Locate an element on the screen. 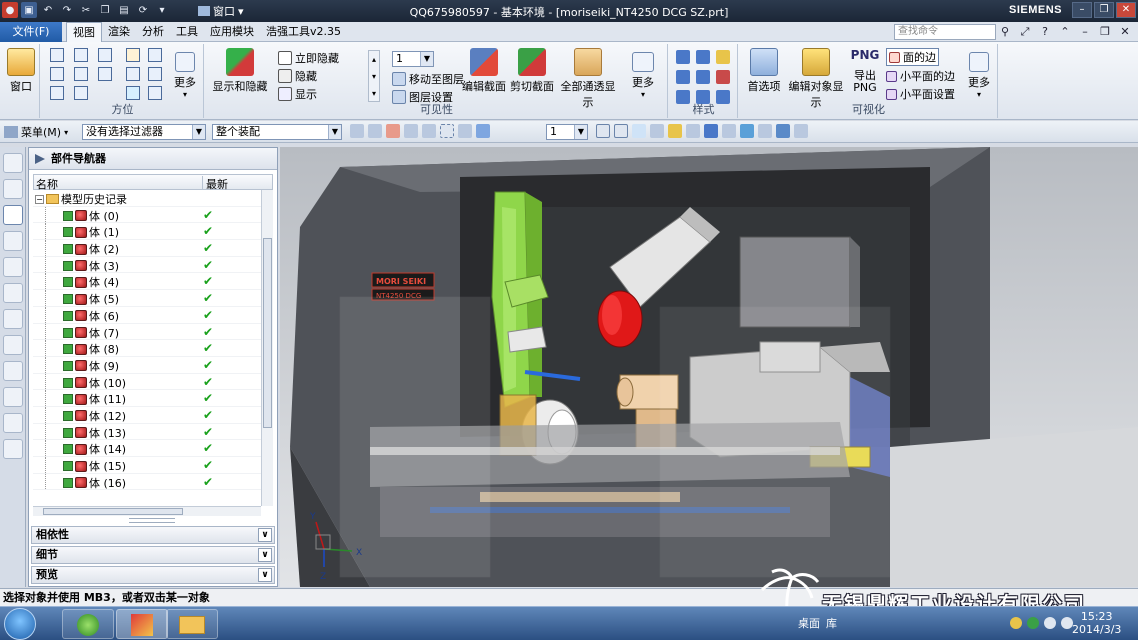  section-icon is located at coordinates (747, 131).